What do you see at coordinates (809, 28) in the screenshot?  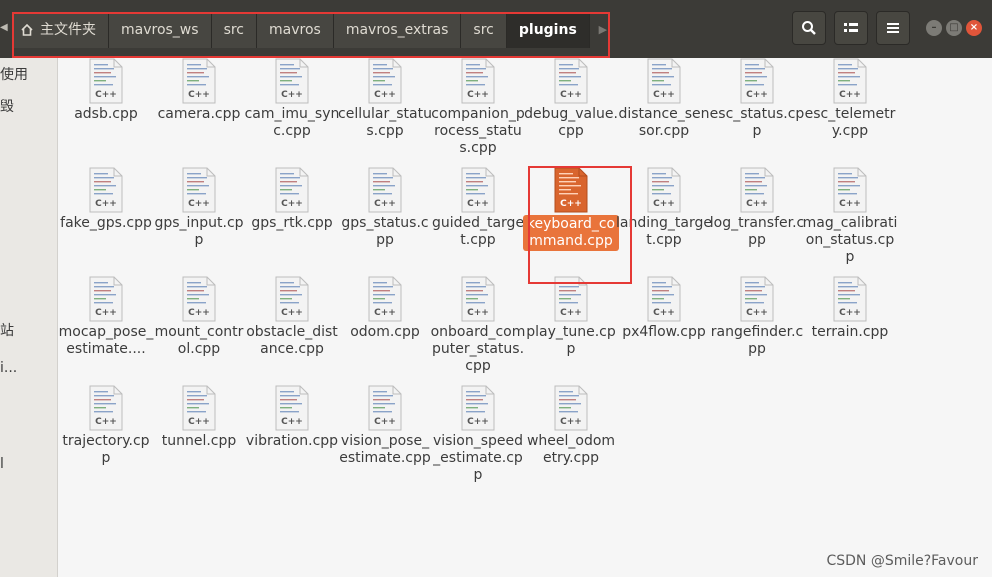 I see `search-button` at bounding box center [809, 28].